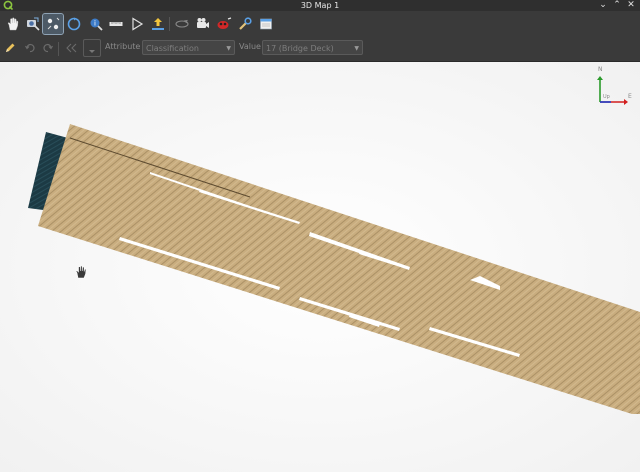  I want to click on undo-button, so click(30, 48).